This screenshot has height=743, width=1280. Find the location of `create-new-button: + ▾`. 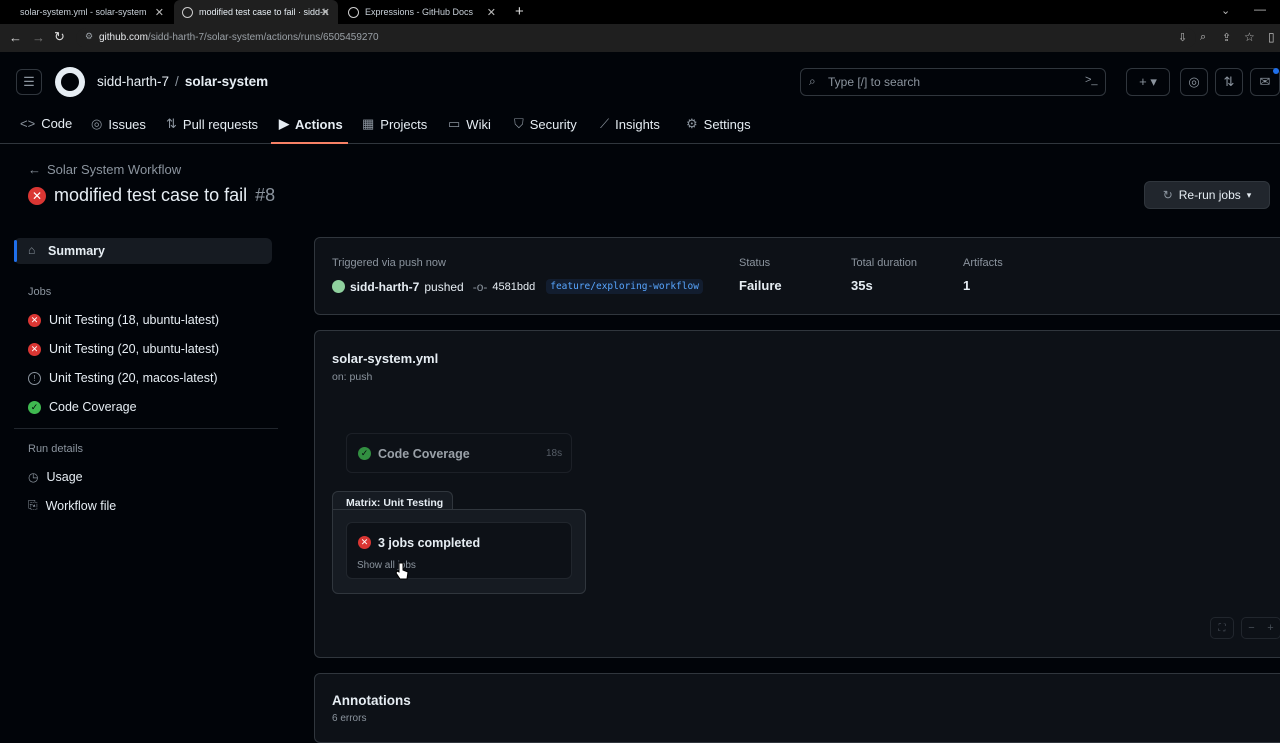

create-new-button: + ▾ is located at coordinates (1148, 82).